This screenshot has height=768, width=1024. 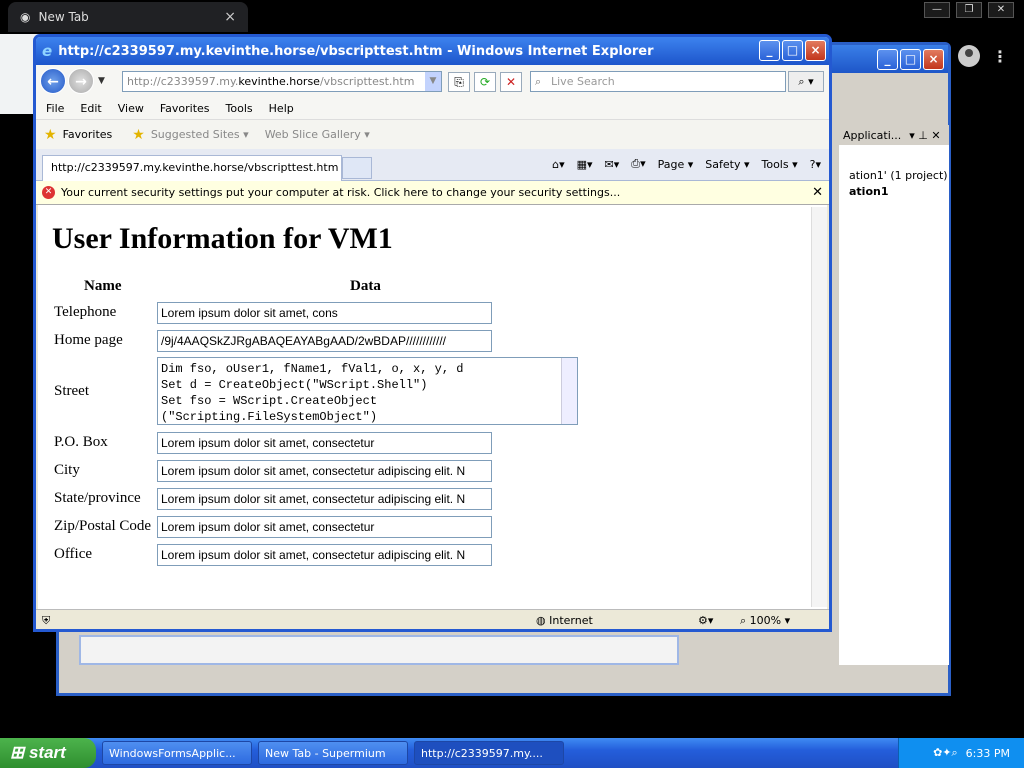 I want to click on home-icon: ⌂▾, so click(x=558, y=164).